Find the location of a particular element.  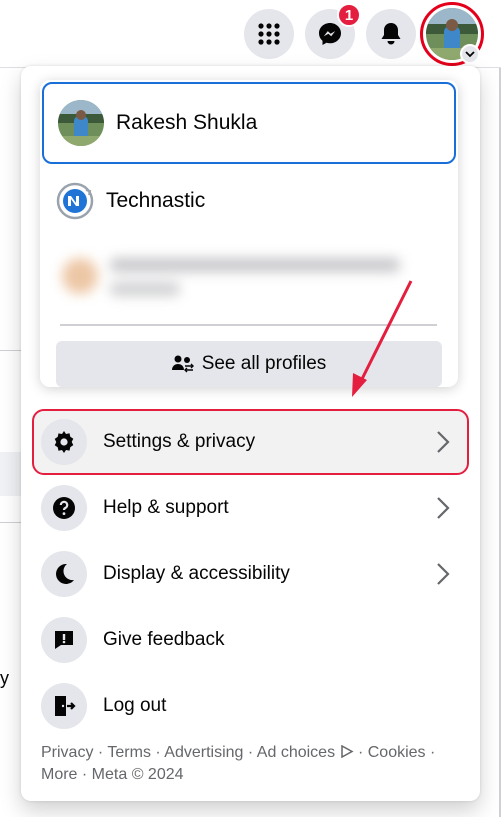

profile-item-page: Technastic is located at coordinates (130, 201).